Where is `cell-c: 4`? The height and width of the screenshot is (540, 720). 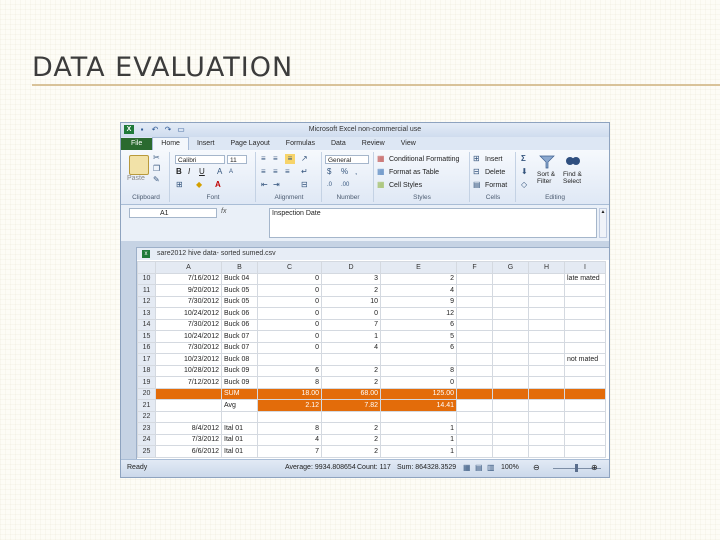 cell-c: 4 is located at coordinates (289, 439).